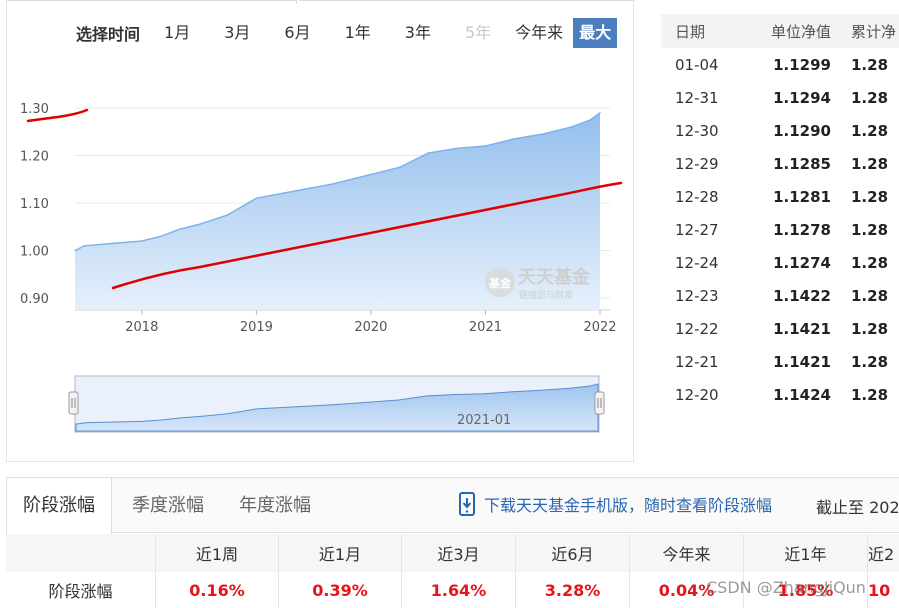  What do you see at coordinates (546, 295) in the screenshot?
I see `brand-watermark-sub: 链接您与财富` at bounding box center [546, 295].